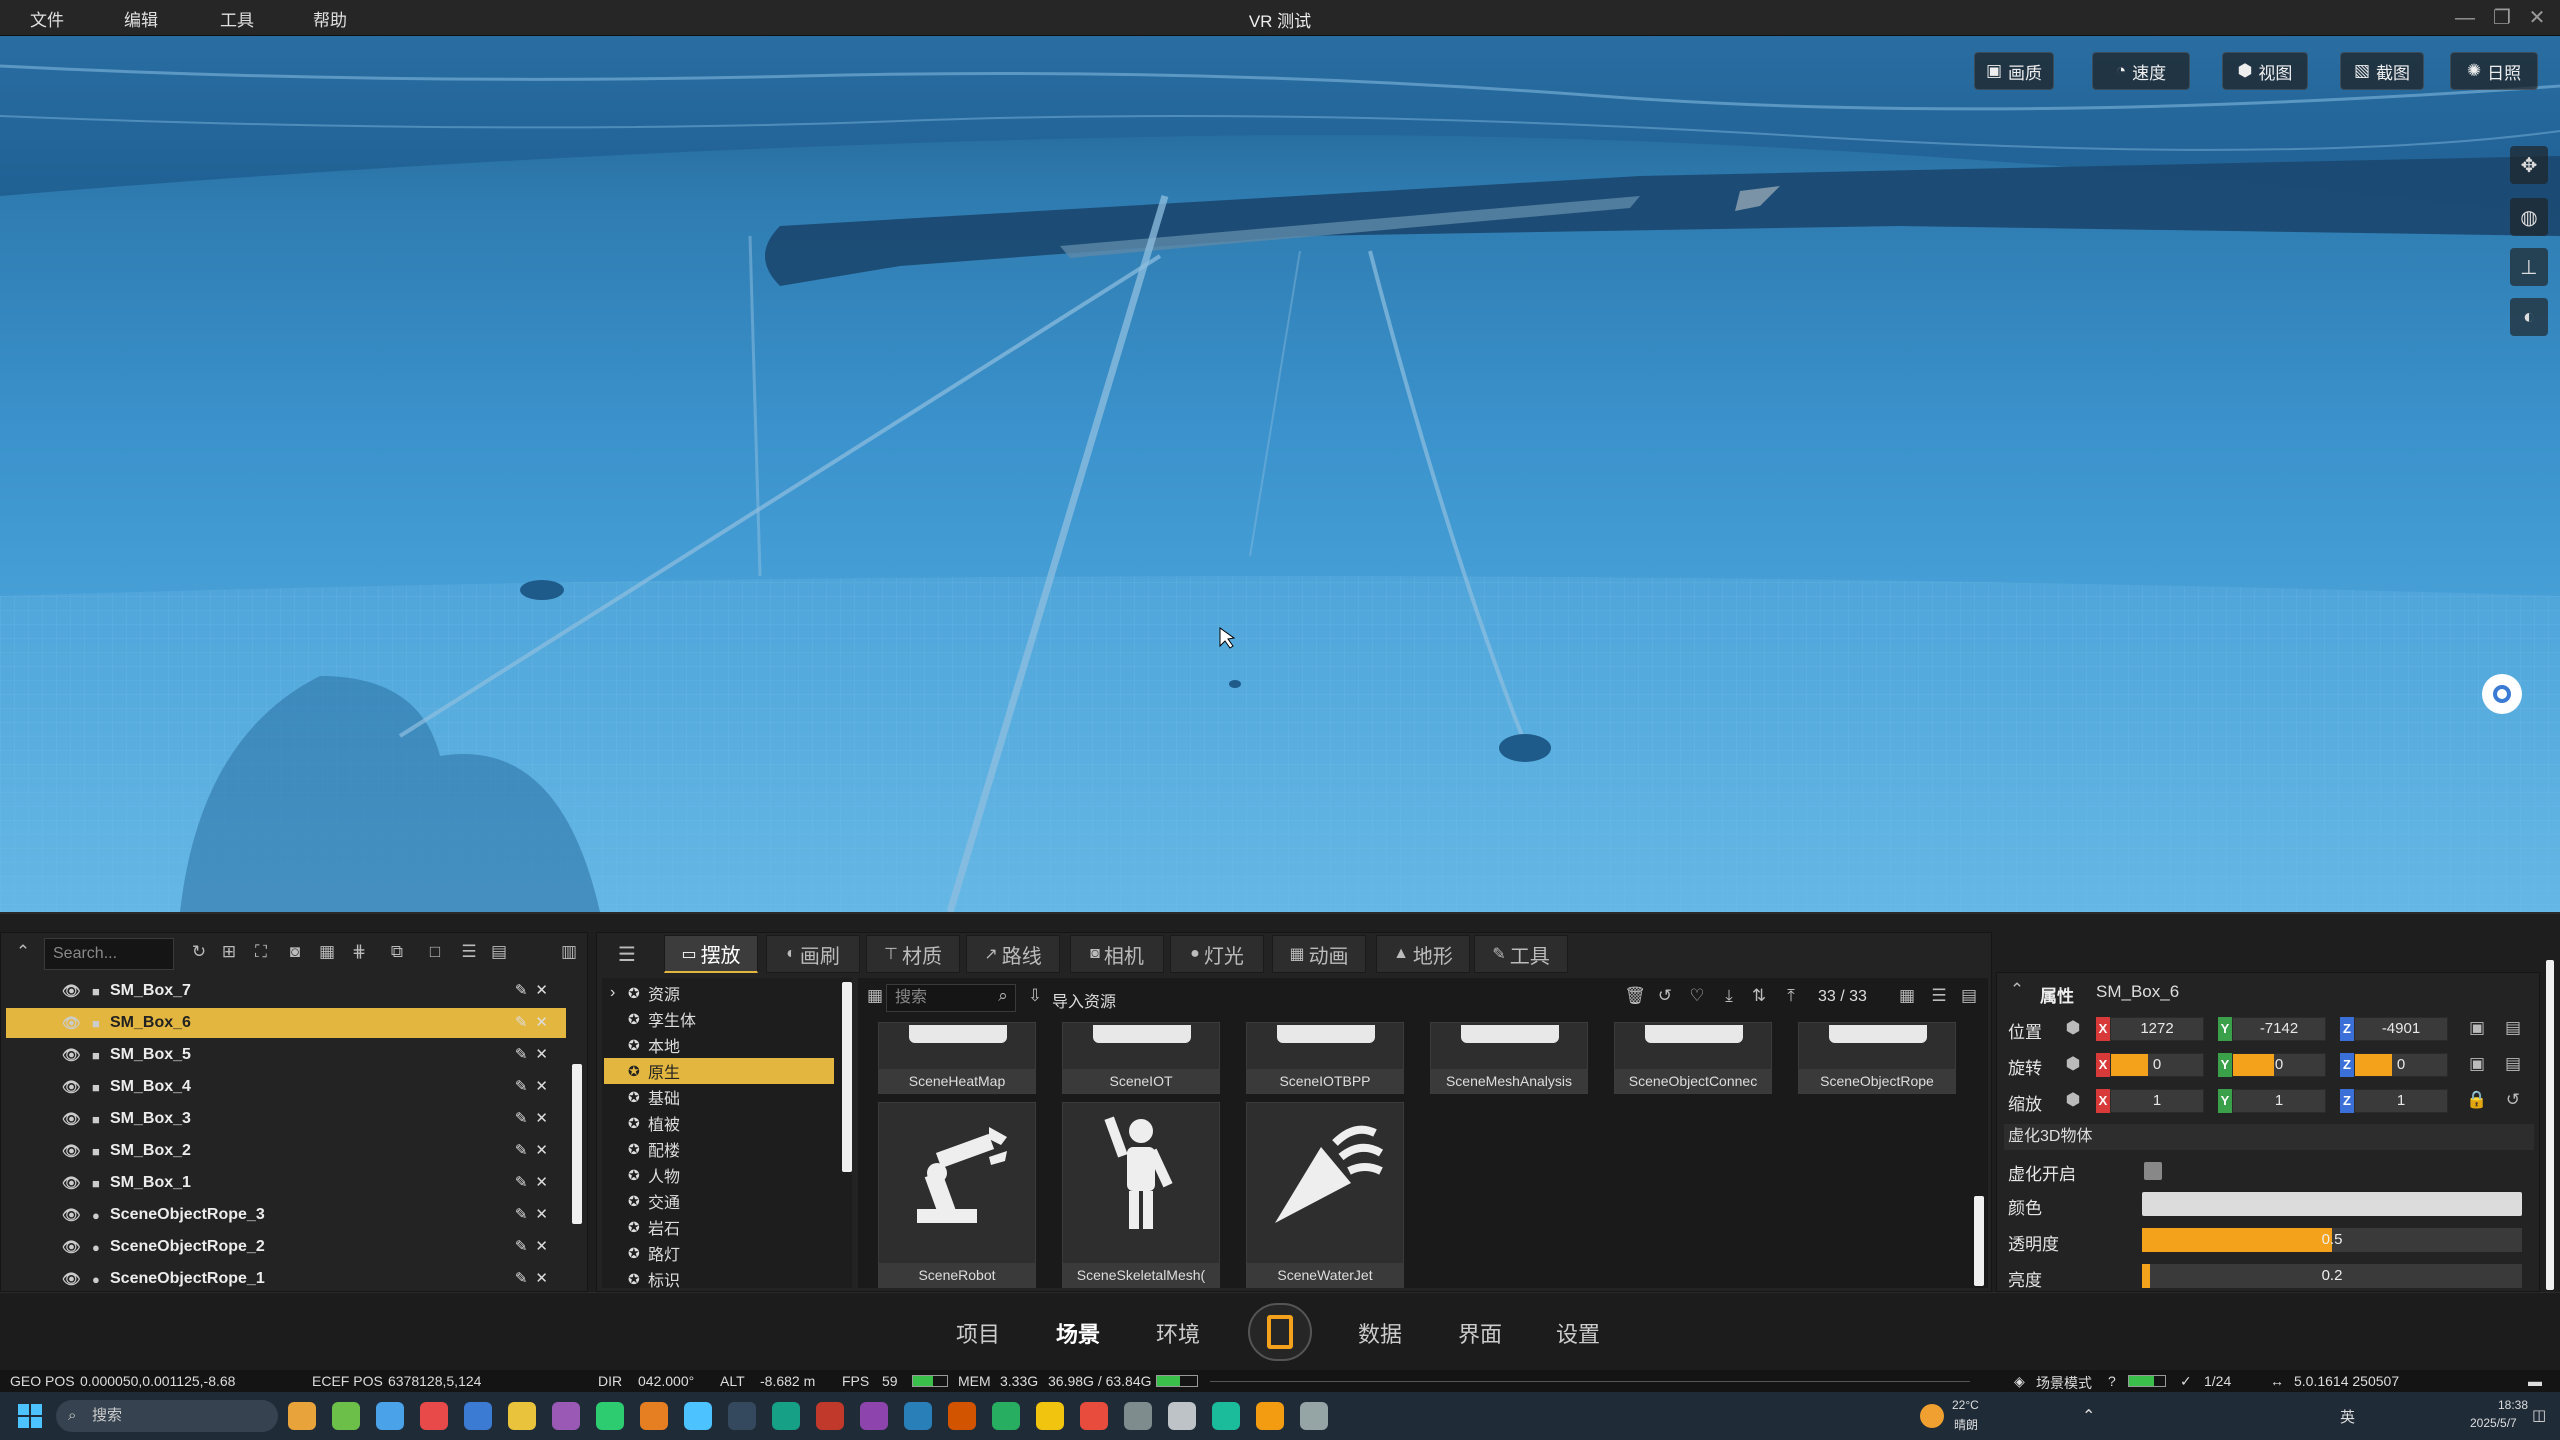  I want to click on tree-item: ✪ 路灯, so click(719, 1253).